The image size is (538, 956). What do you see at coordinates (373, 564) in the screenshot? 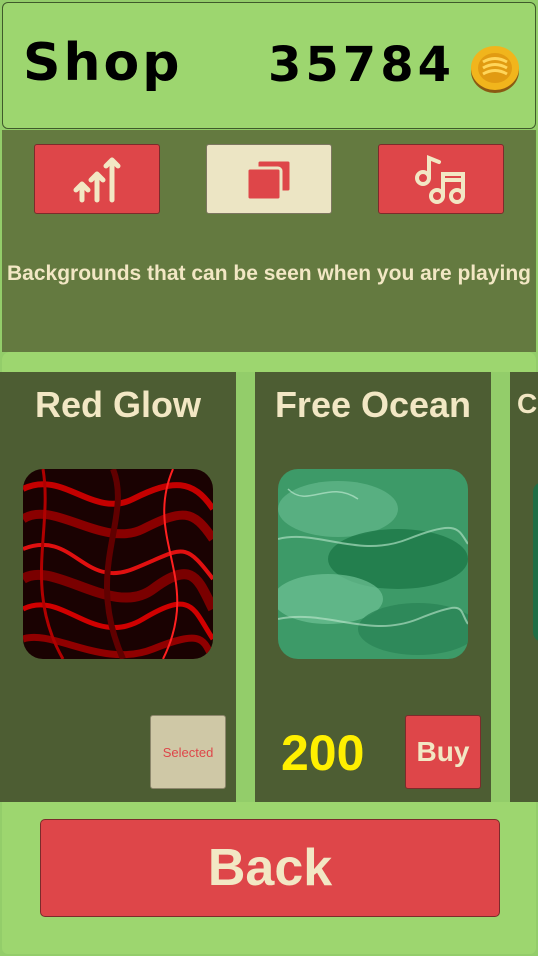
I see `free-ocean-preview` at bounding box center [373, 564].